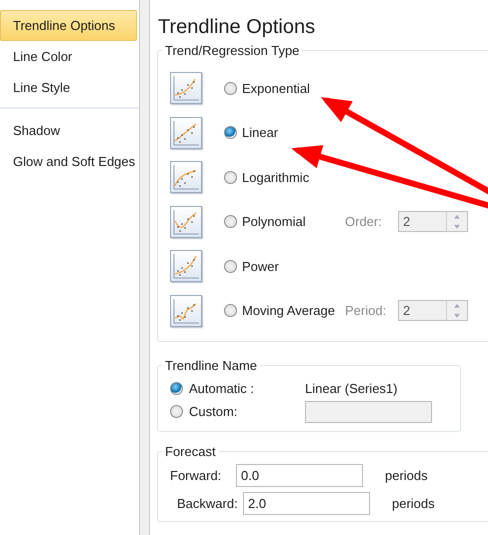 This screenshot has width=488, height=535. Describe the element at coordinates (190, 451) in the screenshot. I see `group-title: Forecast` at that location.